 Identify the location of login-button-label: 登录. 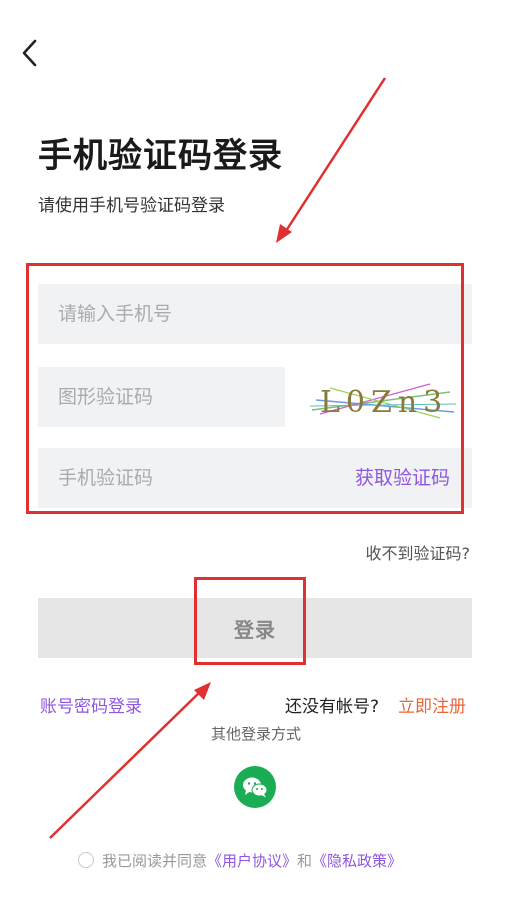
(255, 629).